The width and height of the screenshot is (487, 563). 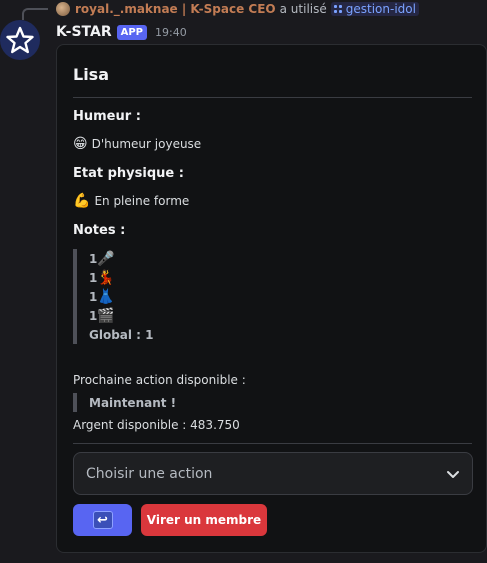 What do you see at coordinates (84, 32) in the screenshot?
I see `bot-name: K-STAR` at bounding box center [84, 32].